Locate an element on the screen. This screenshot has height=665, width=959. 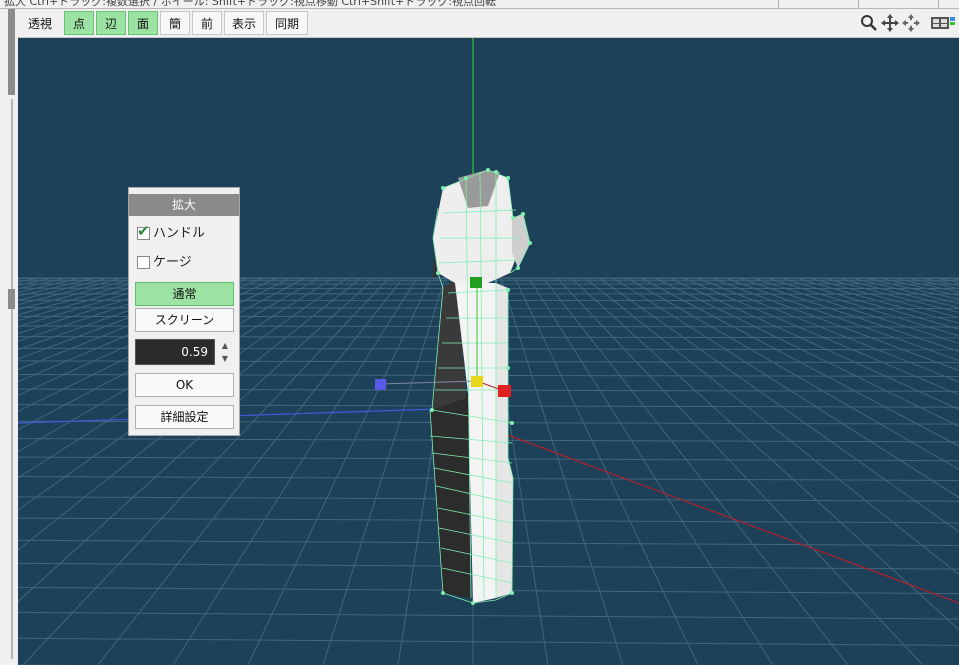
edge-toggle-button: 辺 is located at coordinates (111, 23).